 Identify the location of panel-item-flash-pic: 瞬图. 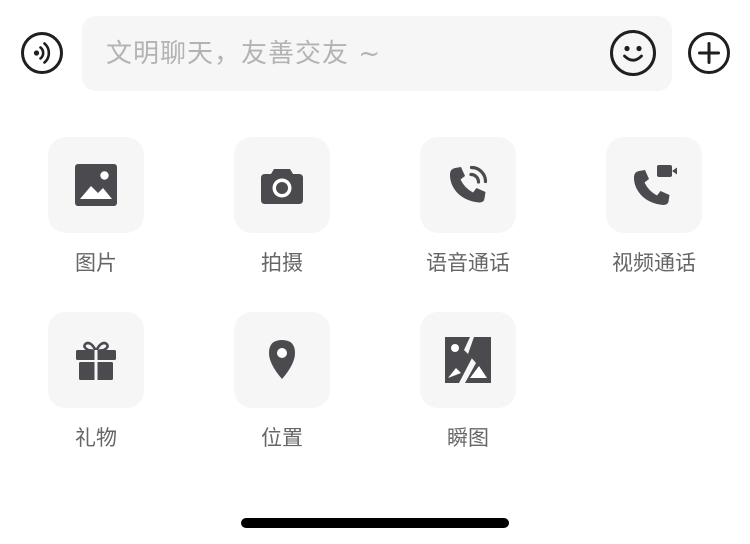
(468, 387).